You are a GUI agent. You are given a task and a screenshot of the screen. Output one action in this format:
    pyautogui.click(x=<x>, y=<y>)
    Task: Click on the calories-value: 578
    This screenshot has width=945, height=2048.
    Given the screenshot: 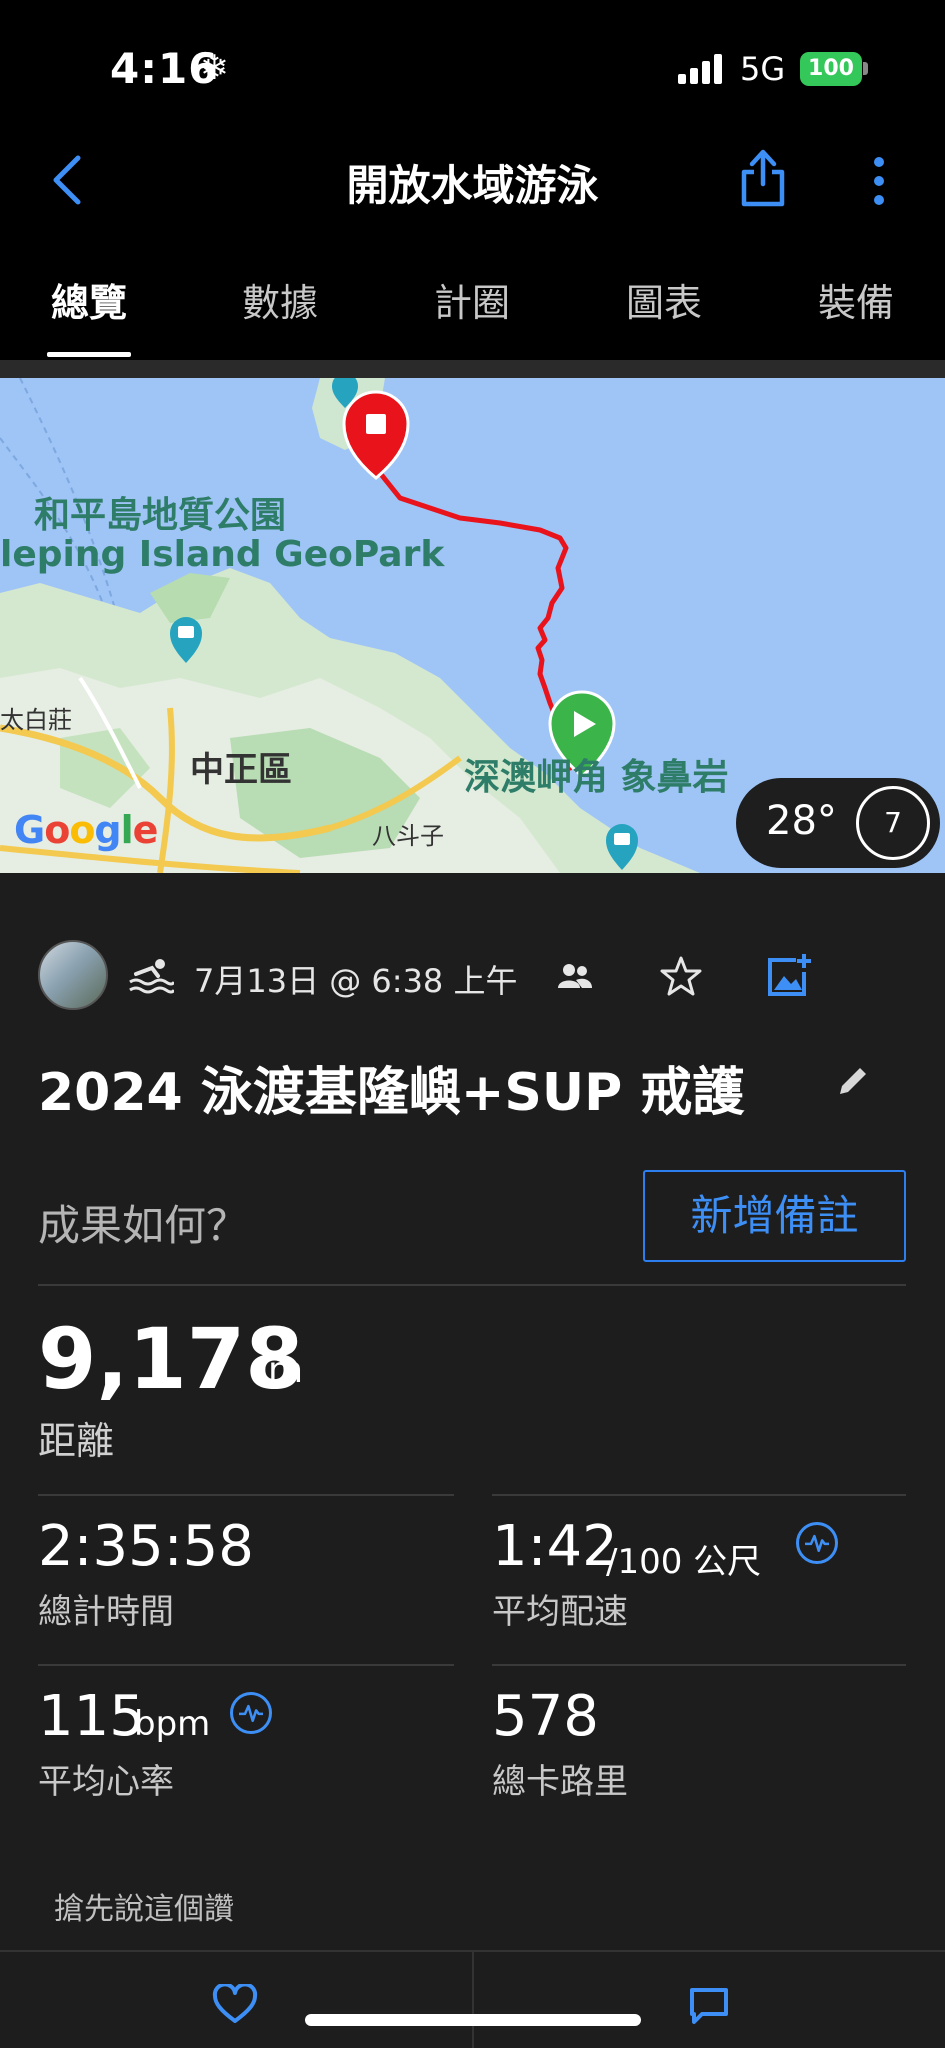 What is the action you would take?
    pyautogui.click(x=545, y=1716)
    